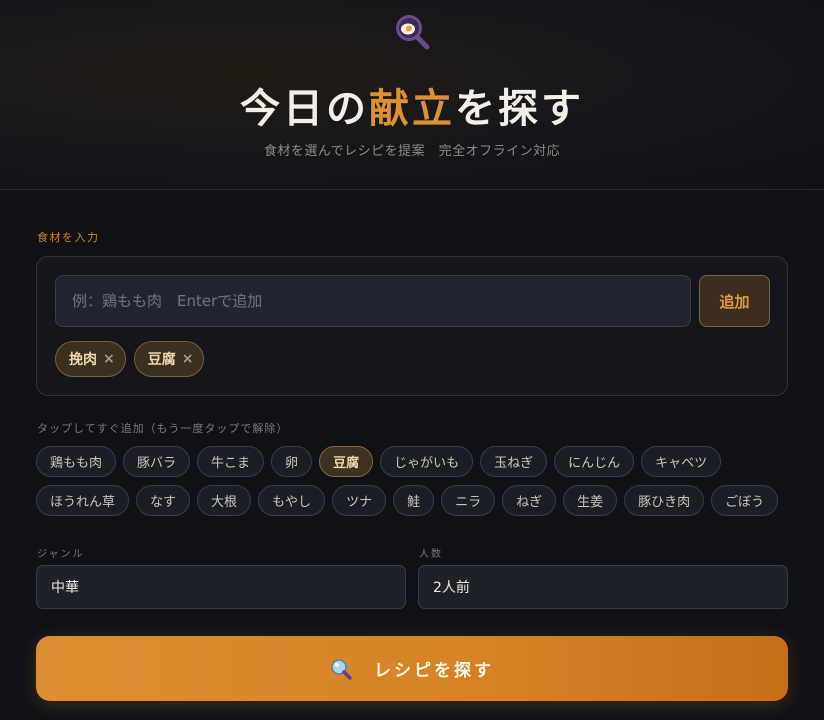 The width and height of the screenshot is (824, 720). What do you see at coordinates (65, 588) in the screenshot?
I see `genre-value: 中華` at bounding box center [65, 588].